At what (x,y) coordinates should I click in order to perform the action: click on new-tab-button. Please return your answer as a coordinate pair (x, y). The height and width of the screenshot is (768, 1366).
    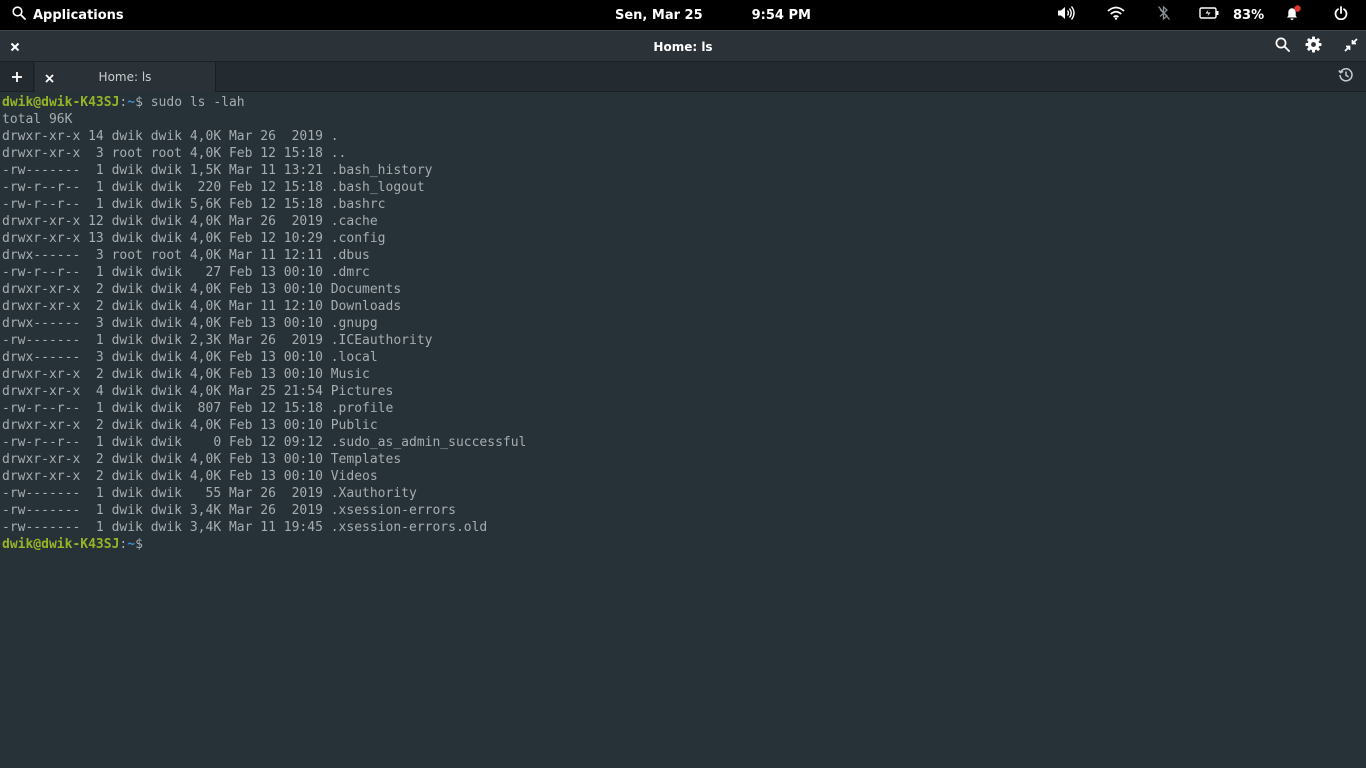
    Looking at the image, I should click on (17, 77).